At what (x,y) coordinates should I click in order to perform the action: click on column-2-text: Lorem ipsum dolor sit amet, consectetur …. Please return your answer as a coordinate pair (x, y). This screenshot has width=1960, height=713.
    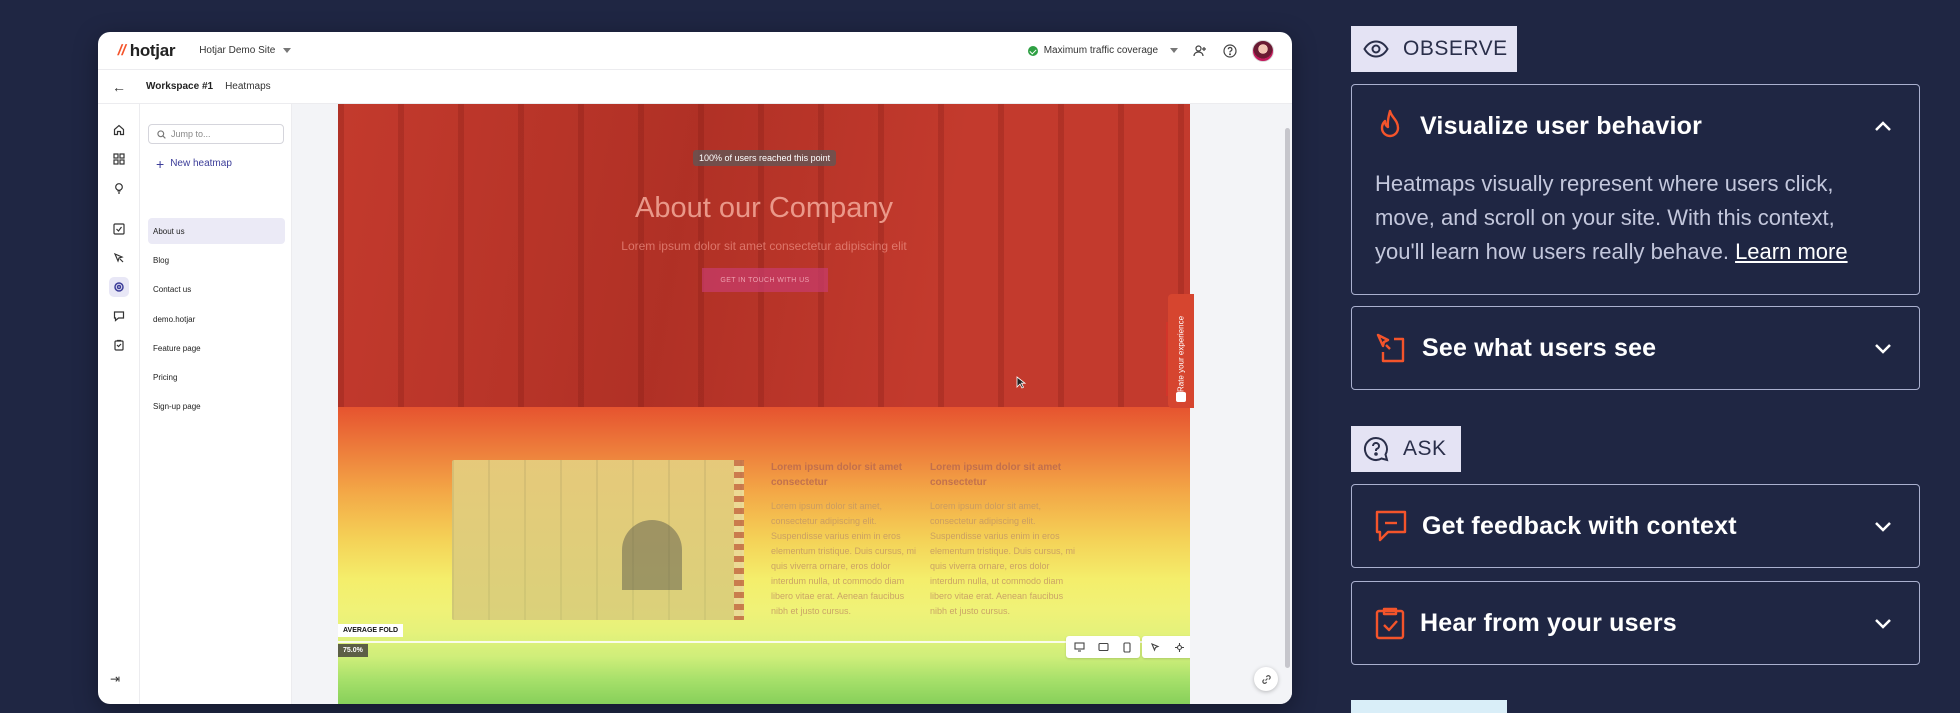
    Looking at the image, I should click on (1003, 558).